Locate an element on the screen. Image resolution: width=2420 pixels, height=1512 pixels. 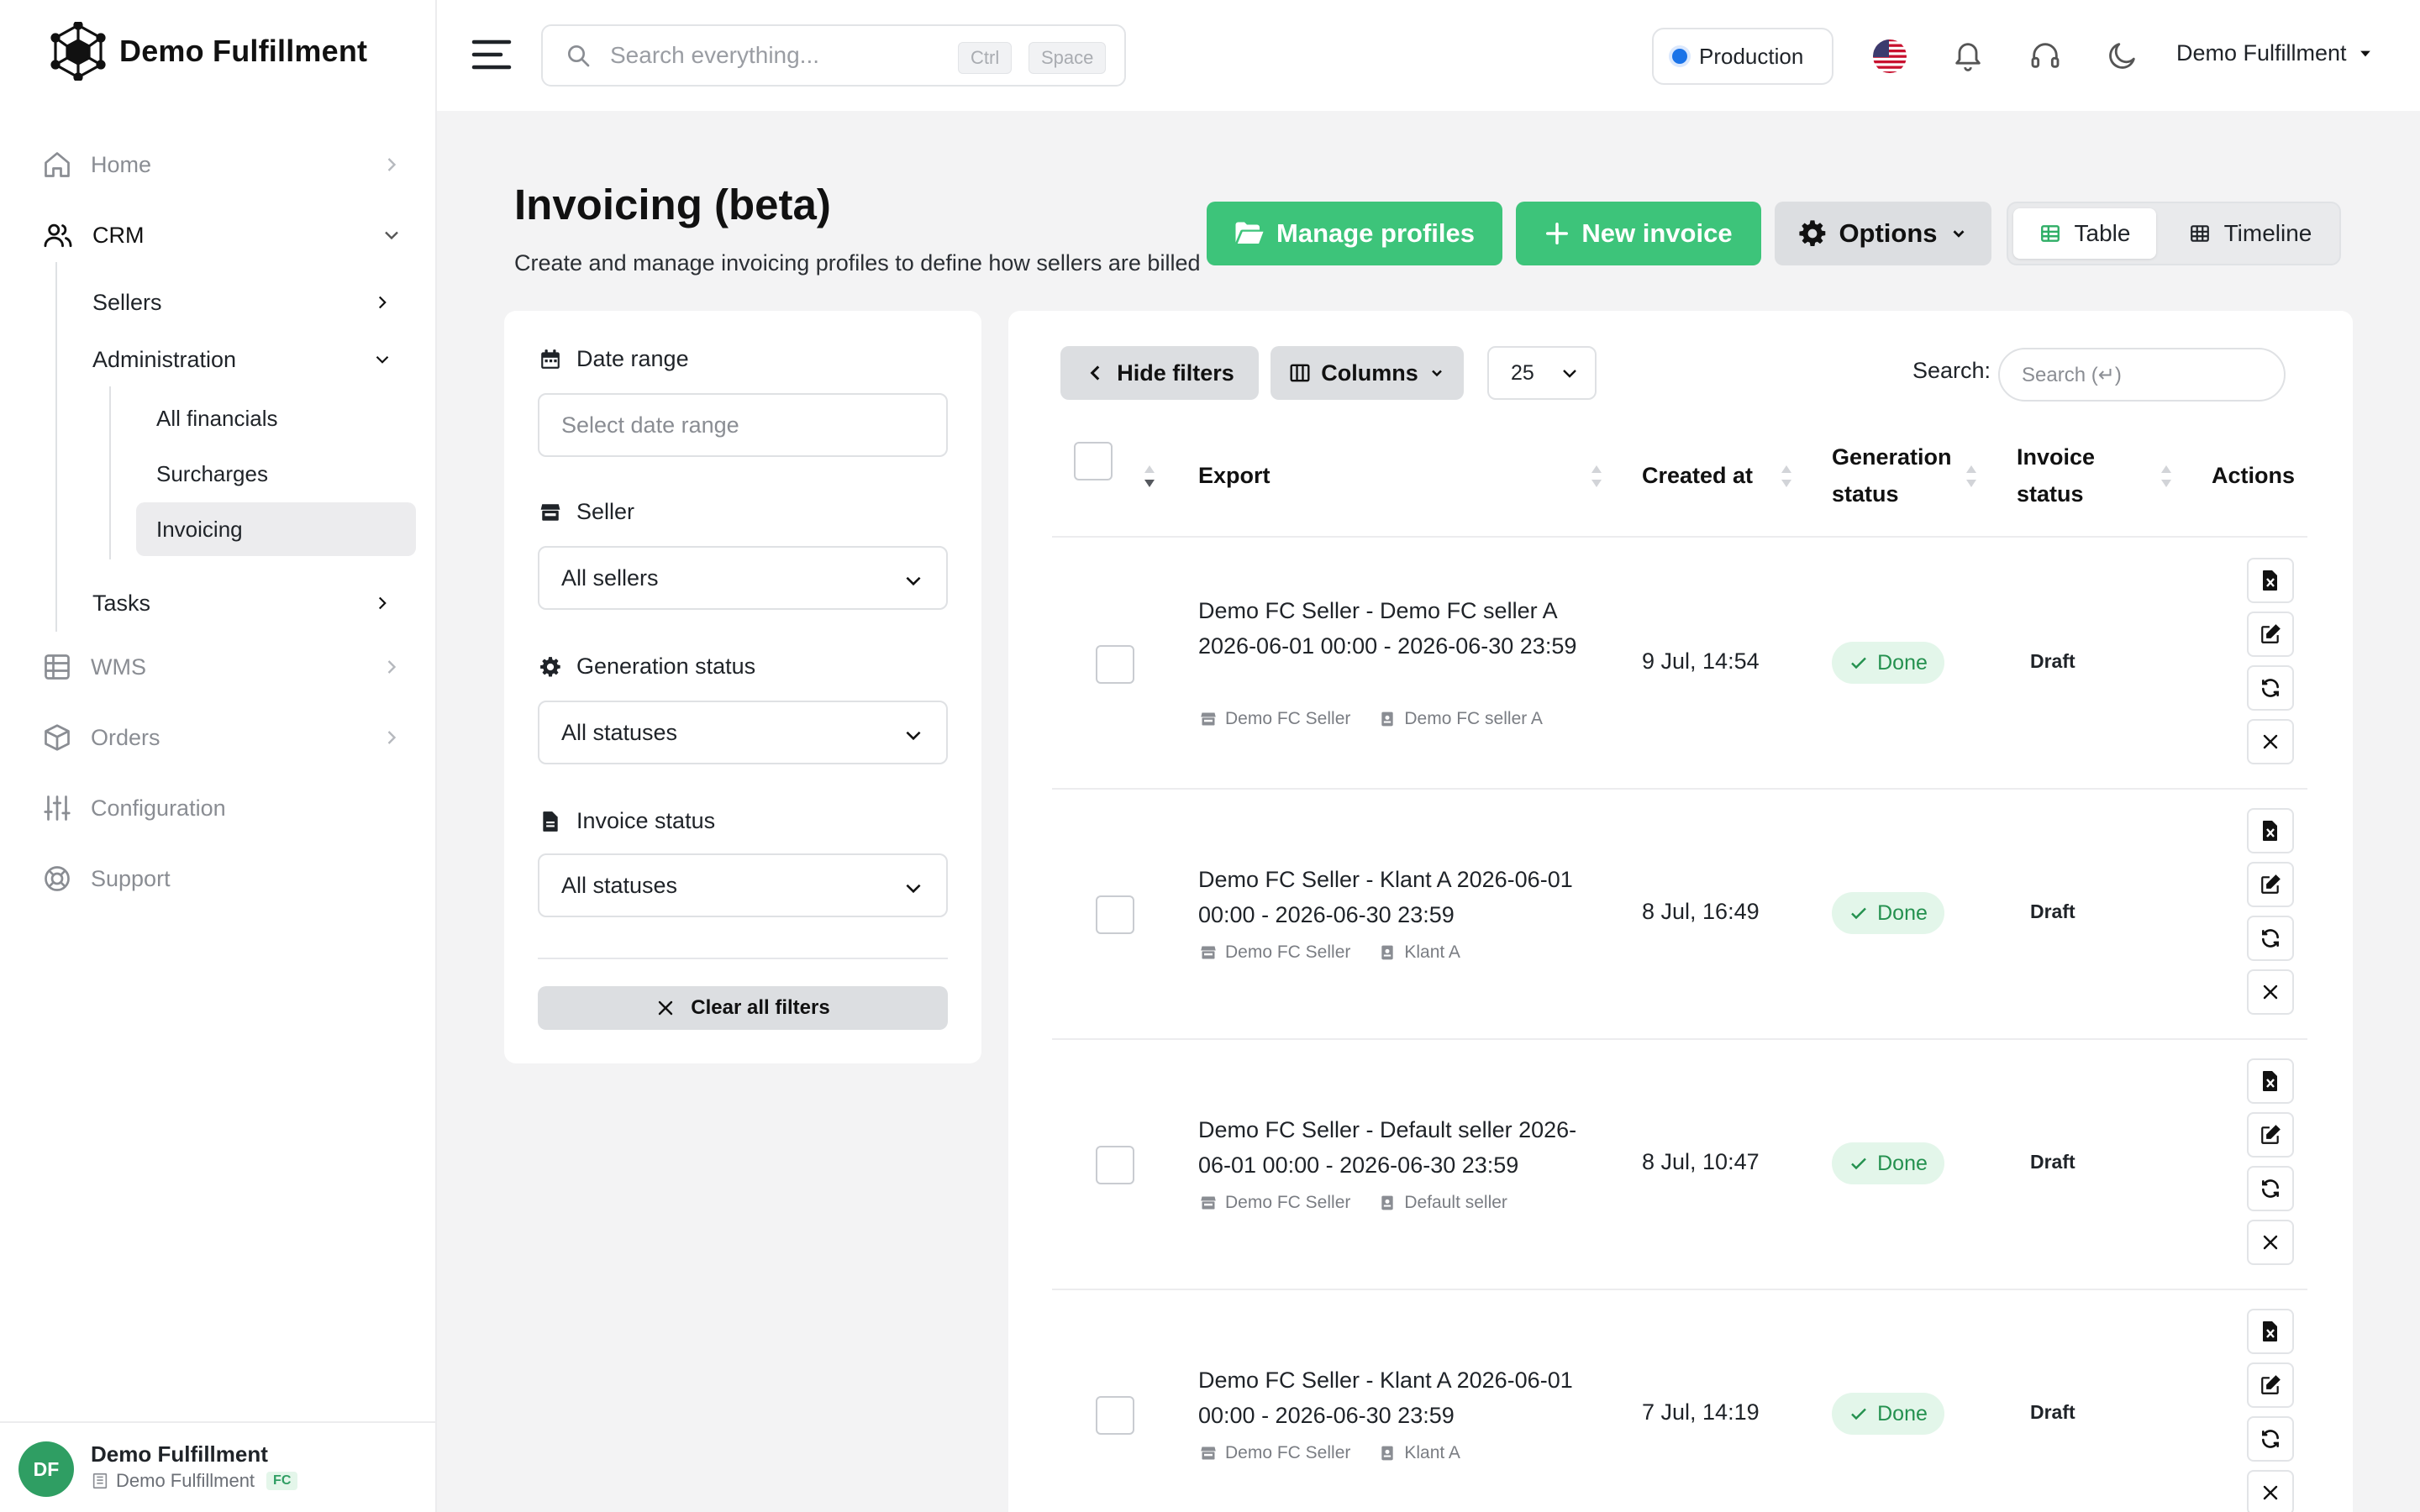
column-header-actions: Actions is located at coordinates (2254, 475).